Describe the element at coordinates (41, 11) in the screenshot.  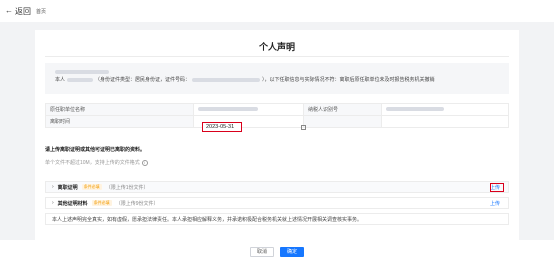
I see `breadcrumb-home: 首页` at that location.